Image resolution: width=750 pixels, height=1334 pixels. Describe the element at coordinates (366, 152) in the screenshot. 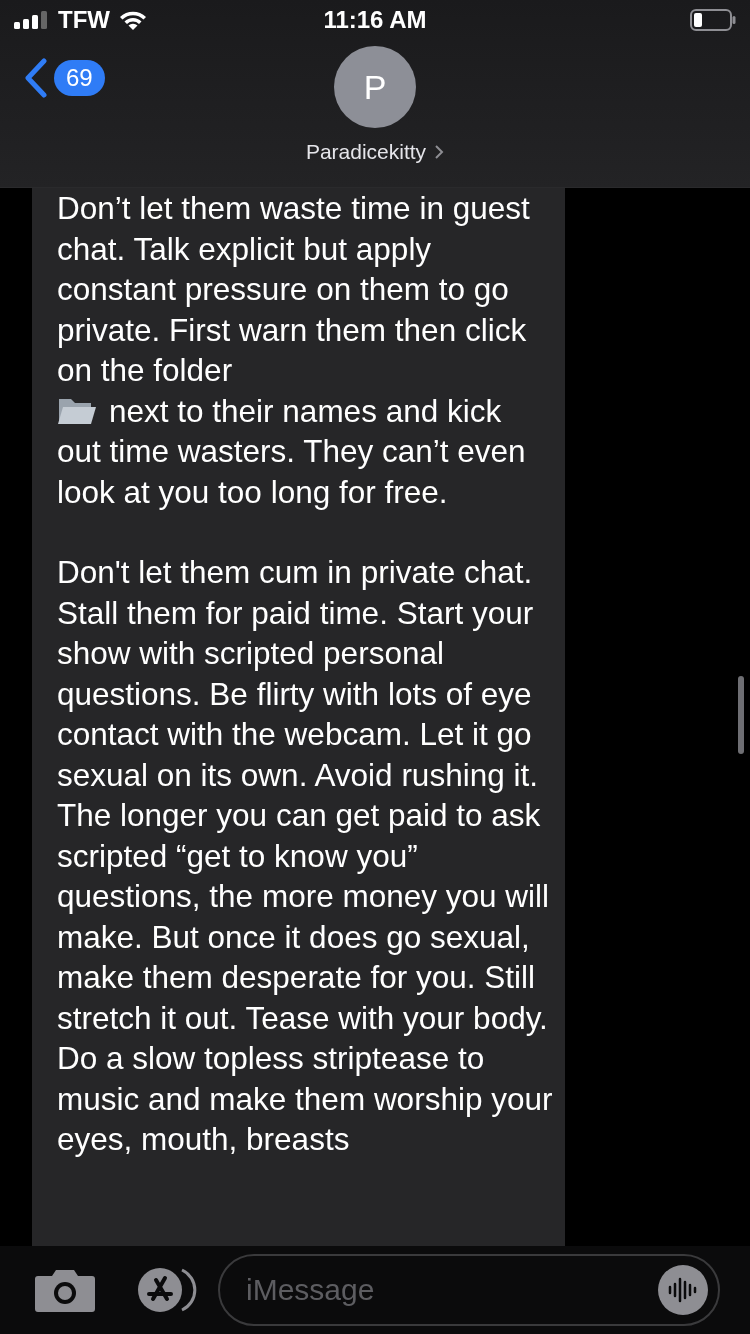

I see `contact-name: Paradicekitty` at that location.